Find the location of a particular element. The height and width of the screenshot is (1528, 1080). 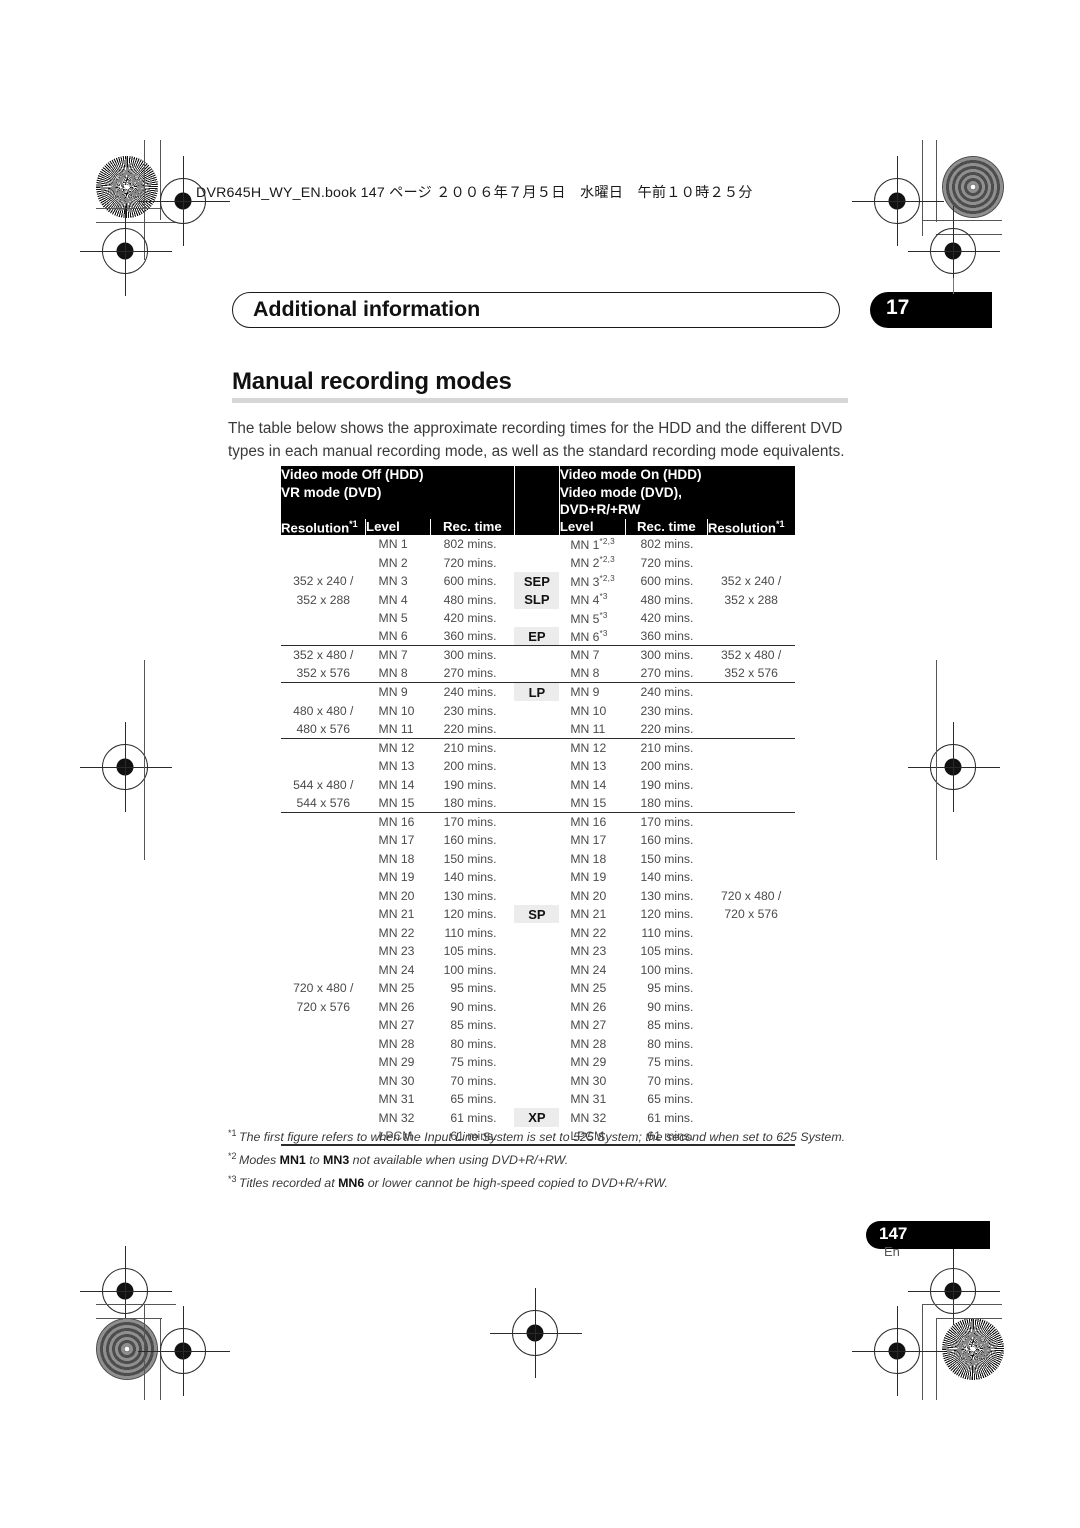

group-header-left: Video mode Off (HDD) VR mode (DVD) is located at coordinates (398, 492).